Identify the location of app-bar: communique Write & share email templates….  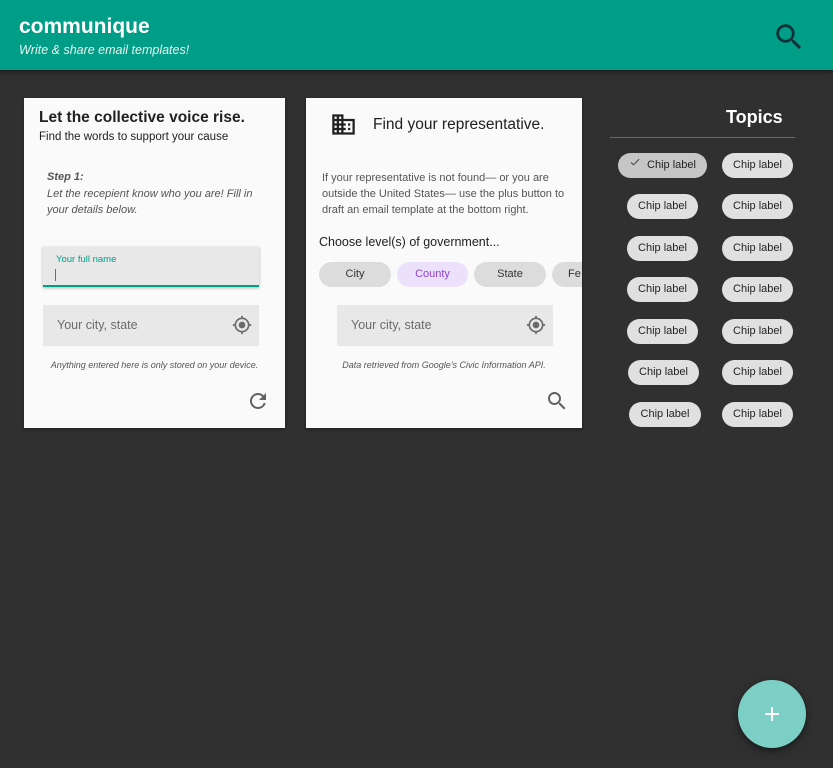
(416, 35).